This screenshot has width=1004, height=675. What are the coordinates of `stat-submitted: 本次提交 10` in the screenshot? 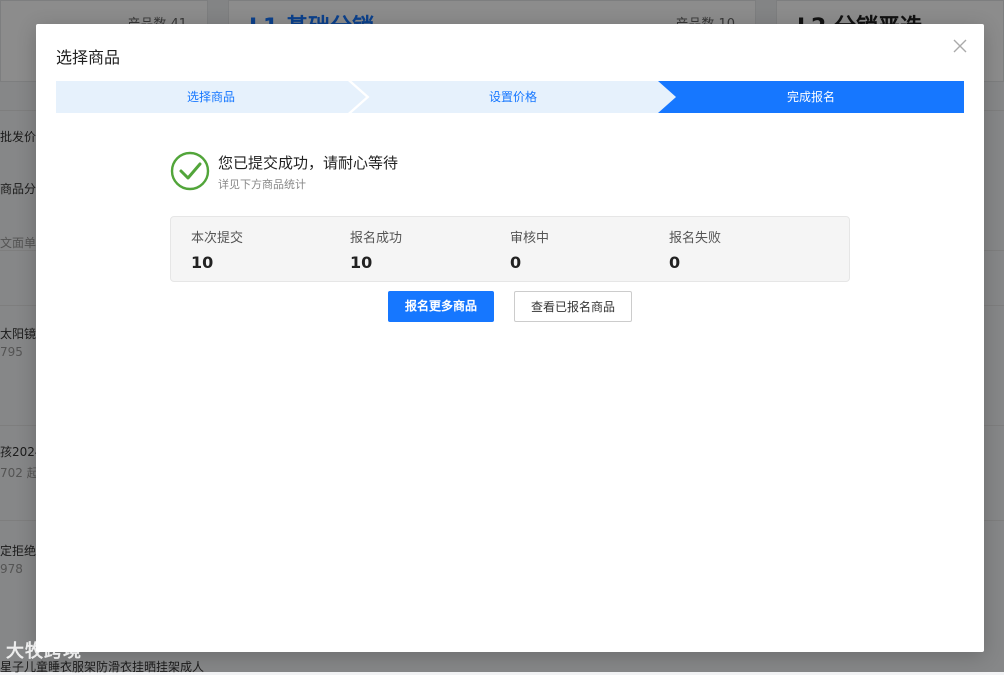 It's located at (217, 249).